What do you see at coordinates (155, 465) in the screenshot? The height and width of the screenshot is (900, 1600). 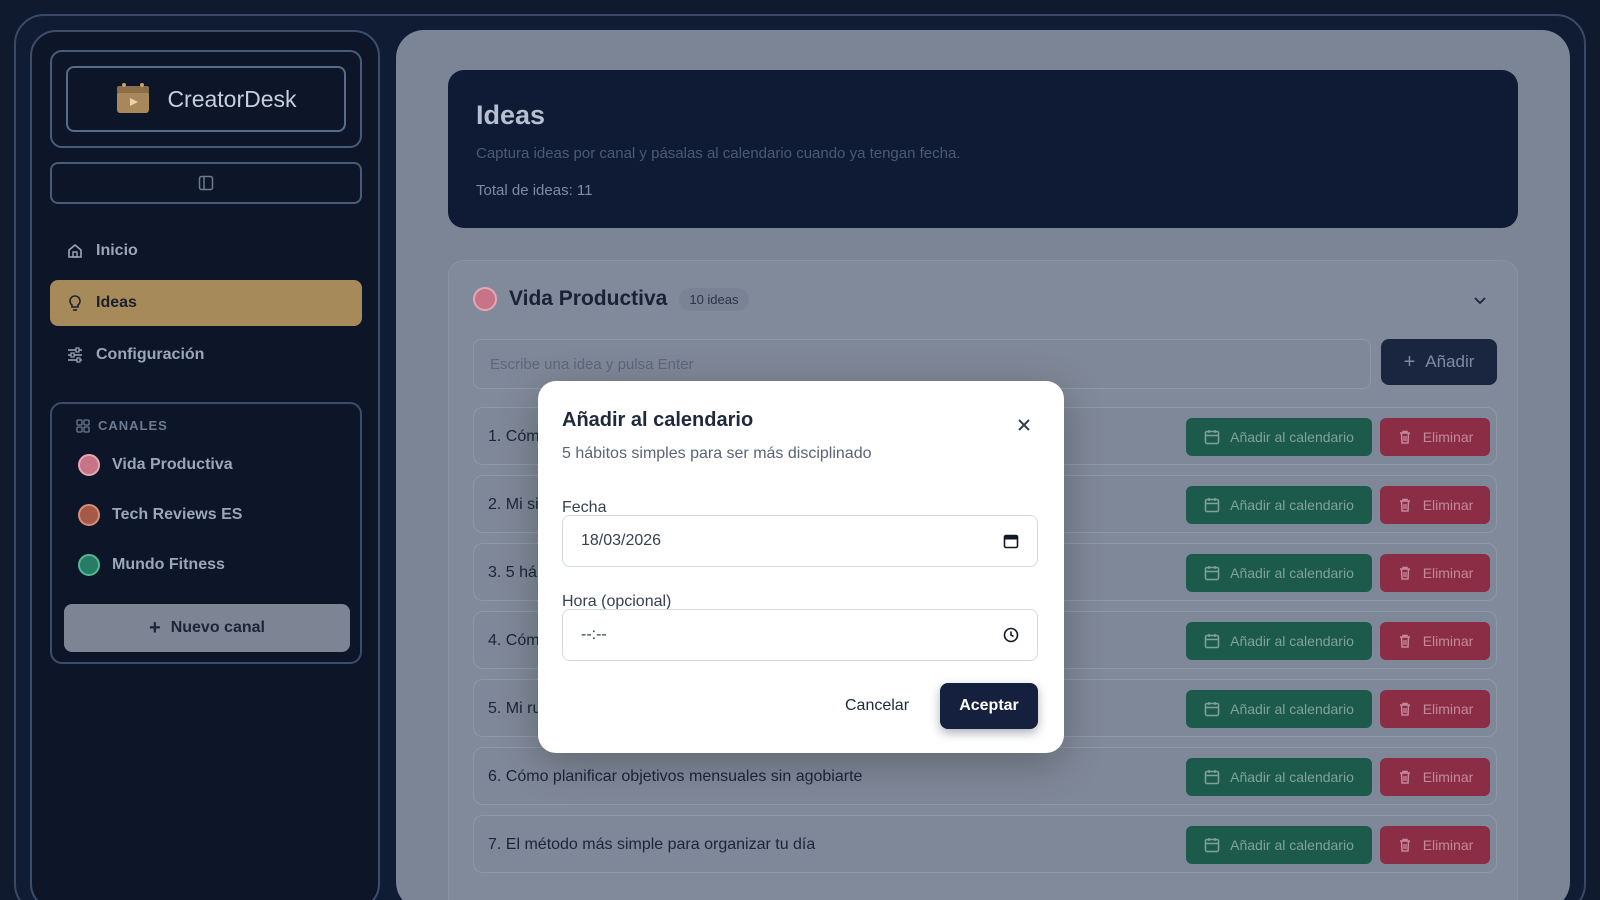 I see `channel-vida-productiva: Vida Productiva` at bounding box center [155, 465].